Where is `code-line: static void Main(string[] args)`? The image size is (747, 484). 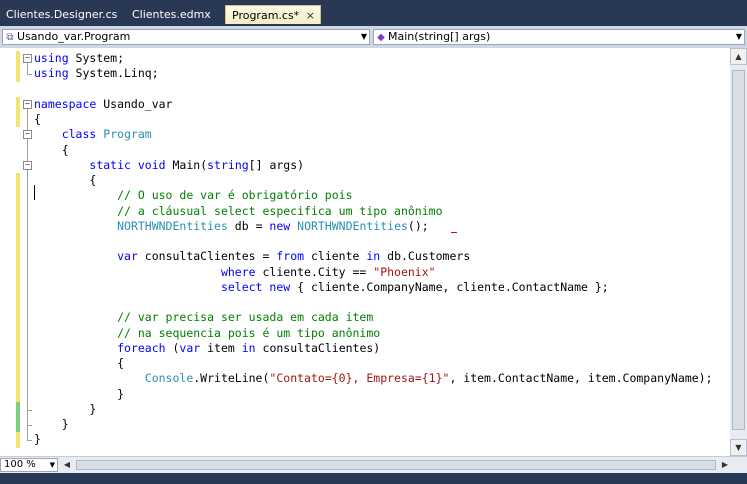
code-line: static void Main(string[] args) is located at coordinates (169, 165).